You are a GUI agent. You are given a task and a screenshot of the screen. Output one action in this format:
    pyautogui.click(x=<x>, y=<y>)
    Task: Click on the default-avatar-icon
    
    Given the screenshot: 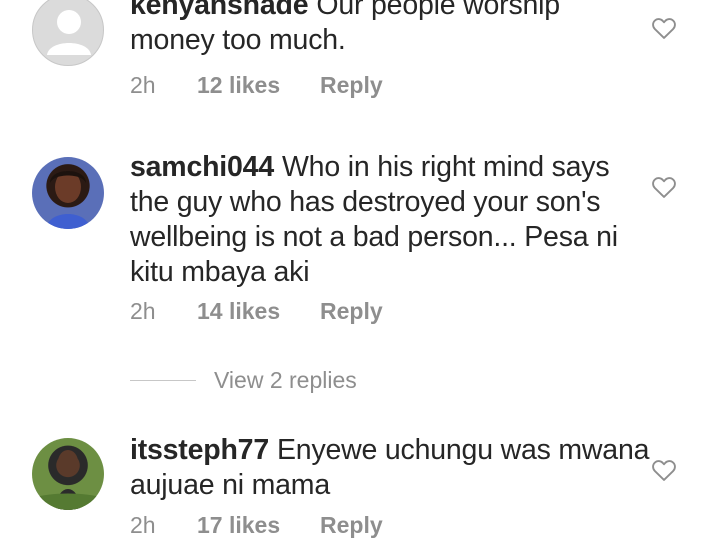 What is the action you would take?
    pyautogui.click(x=69, y=32)
    